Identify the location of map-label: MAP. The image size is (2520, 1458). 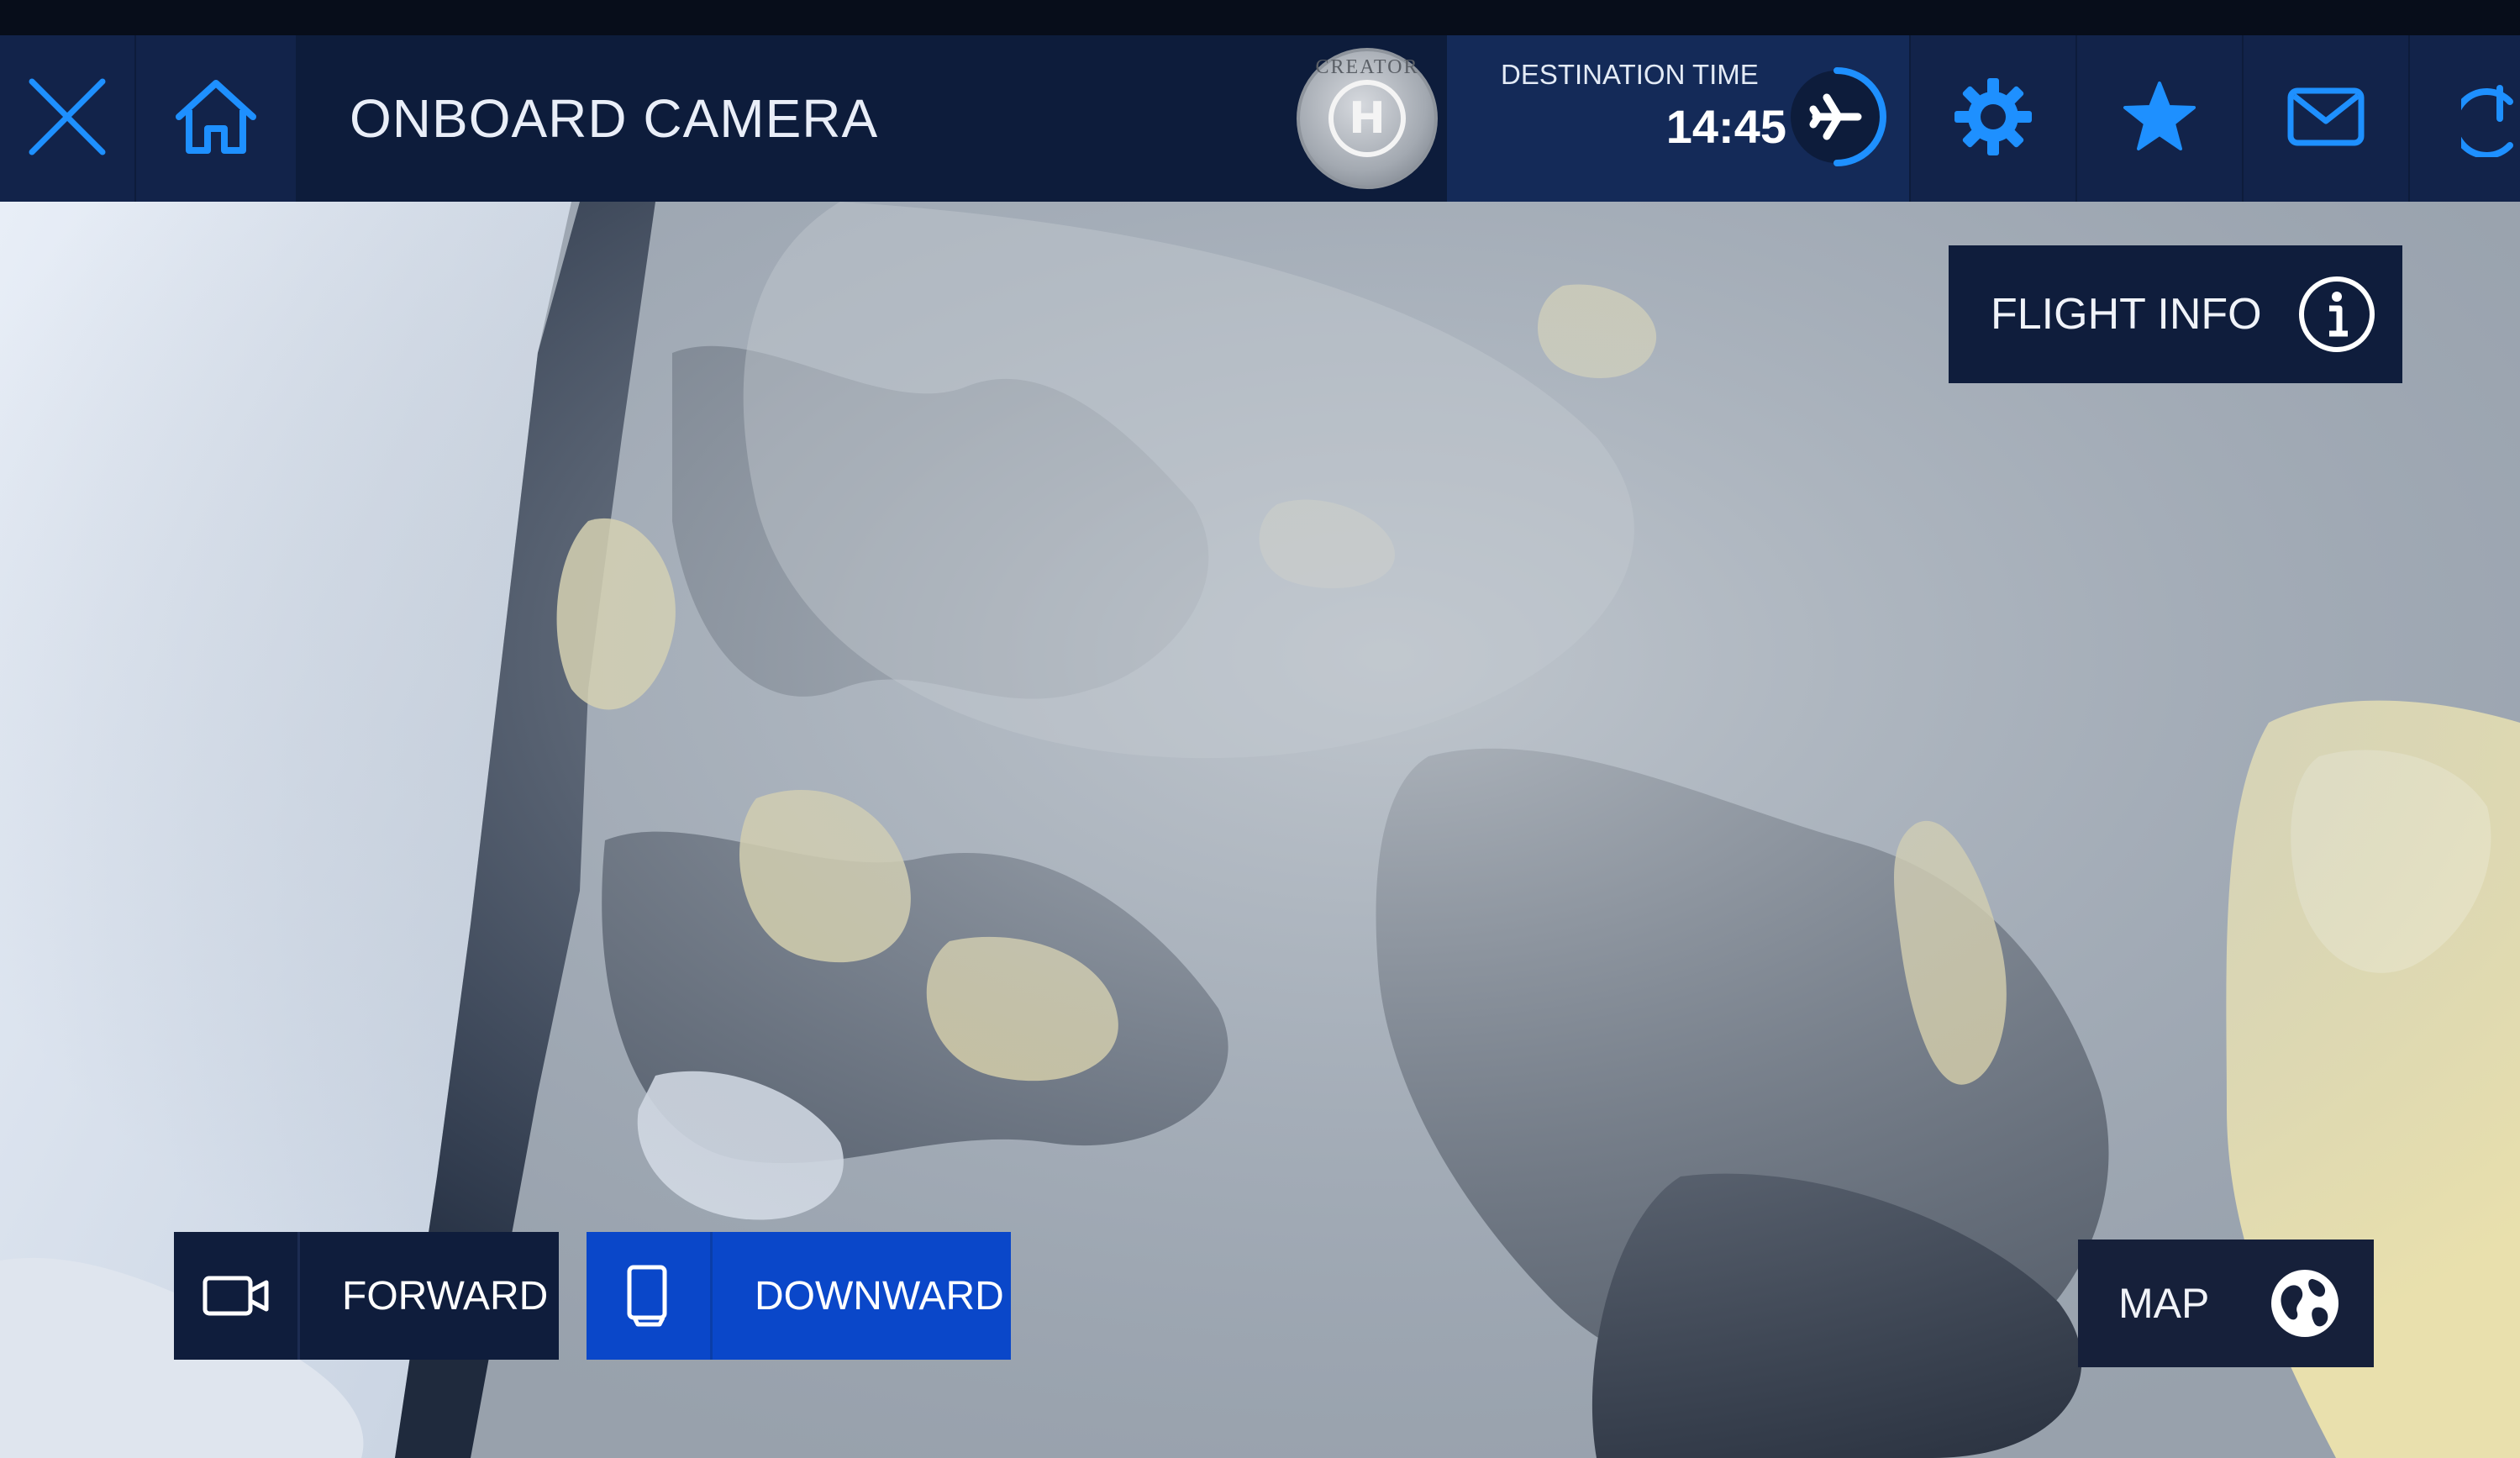
(2164, 1303).